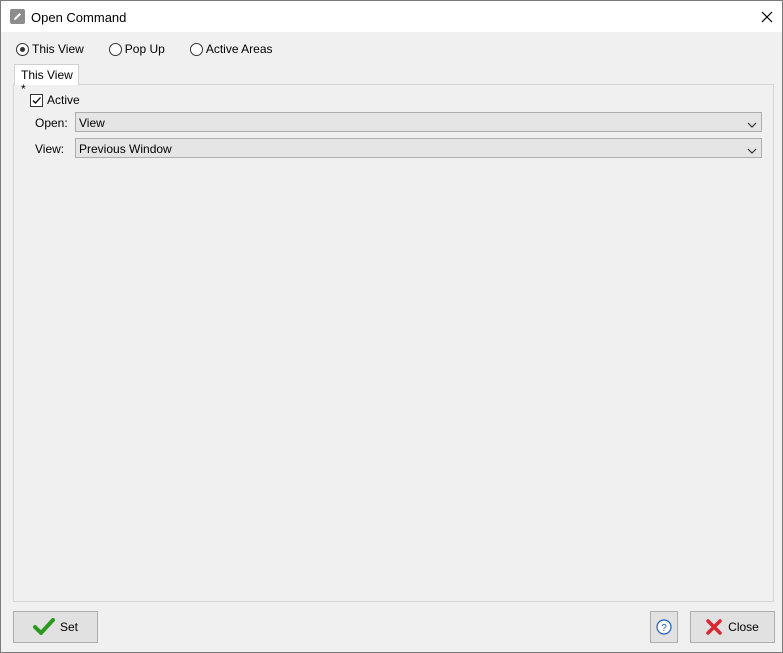 This screenshot has height=653, width=783. Describe the element at coordinates (79, 17) in the screenshot. I see `window-title: Open Command` at that location.